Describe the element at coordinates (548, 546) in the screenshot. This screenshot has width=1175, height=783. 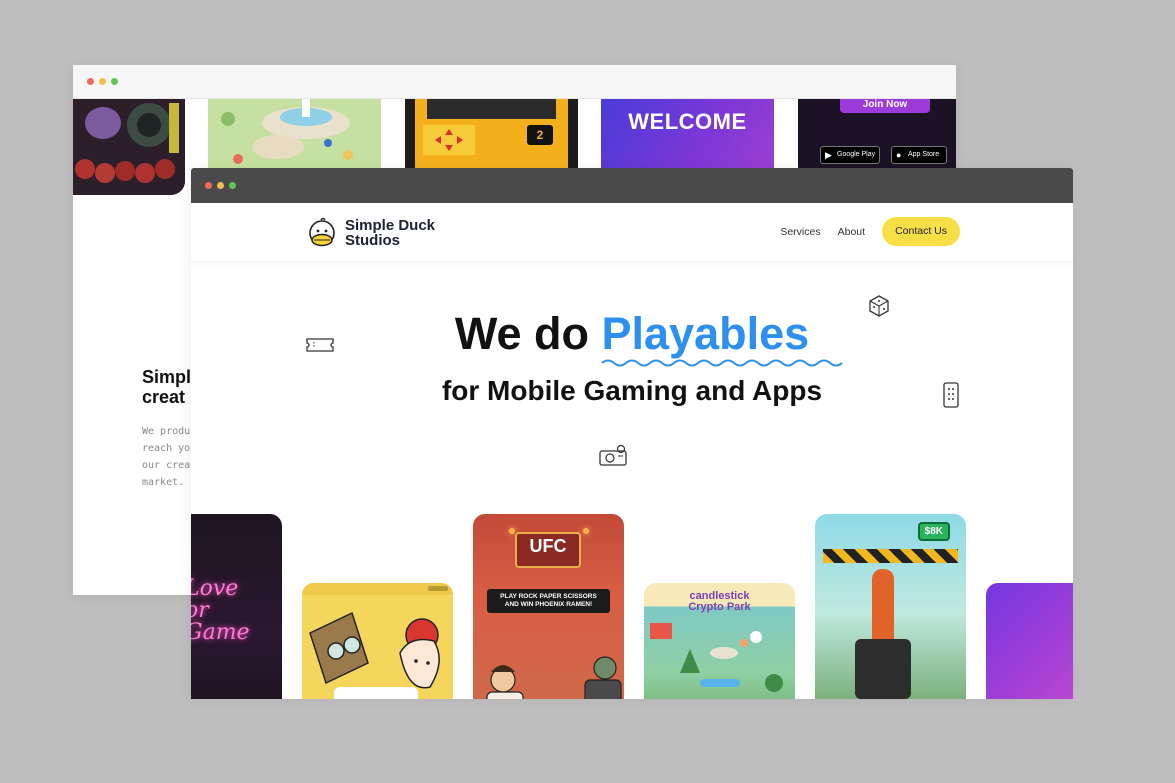
I see `ufc-sign-text: UFC` at that location.